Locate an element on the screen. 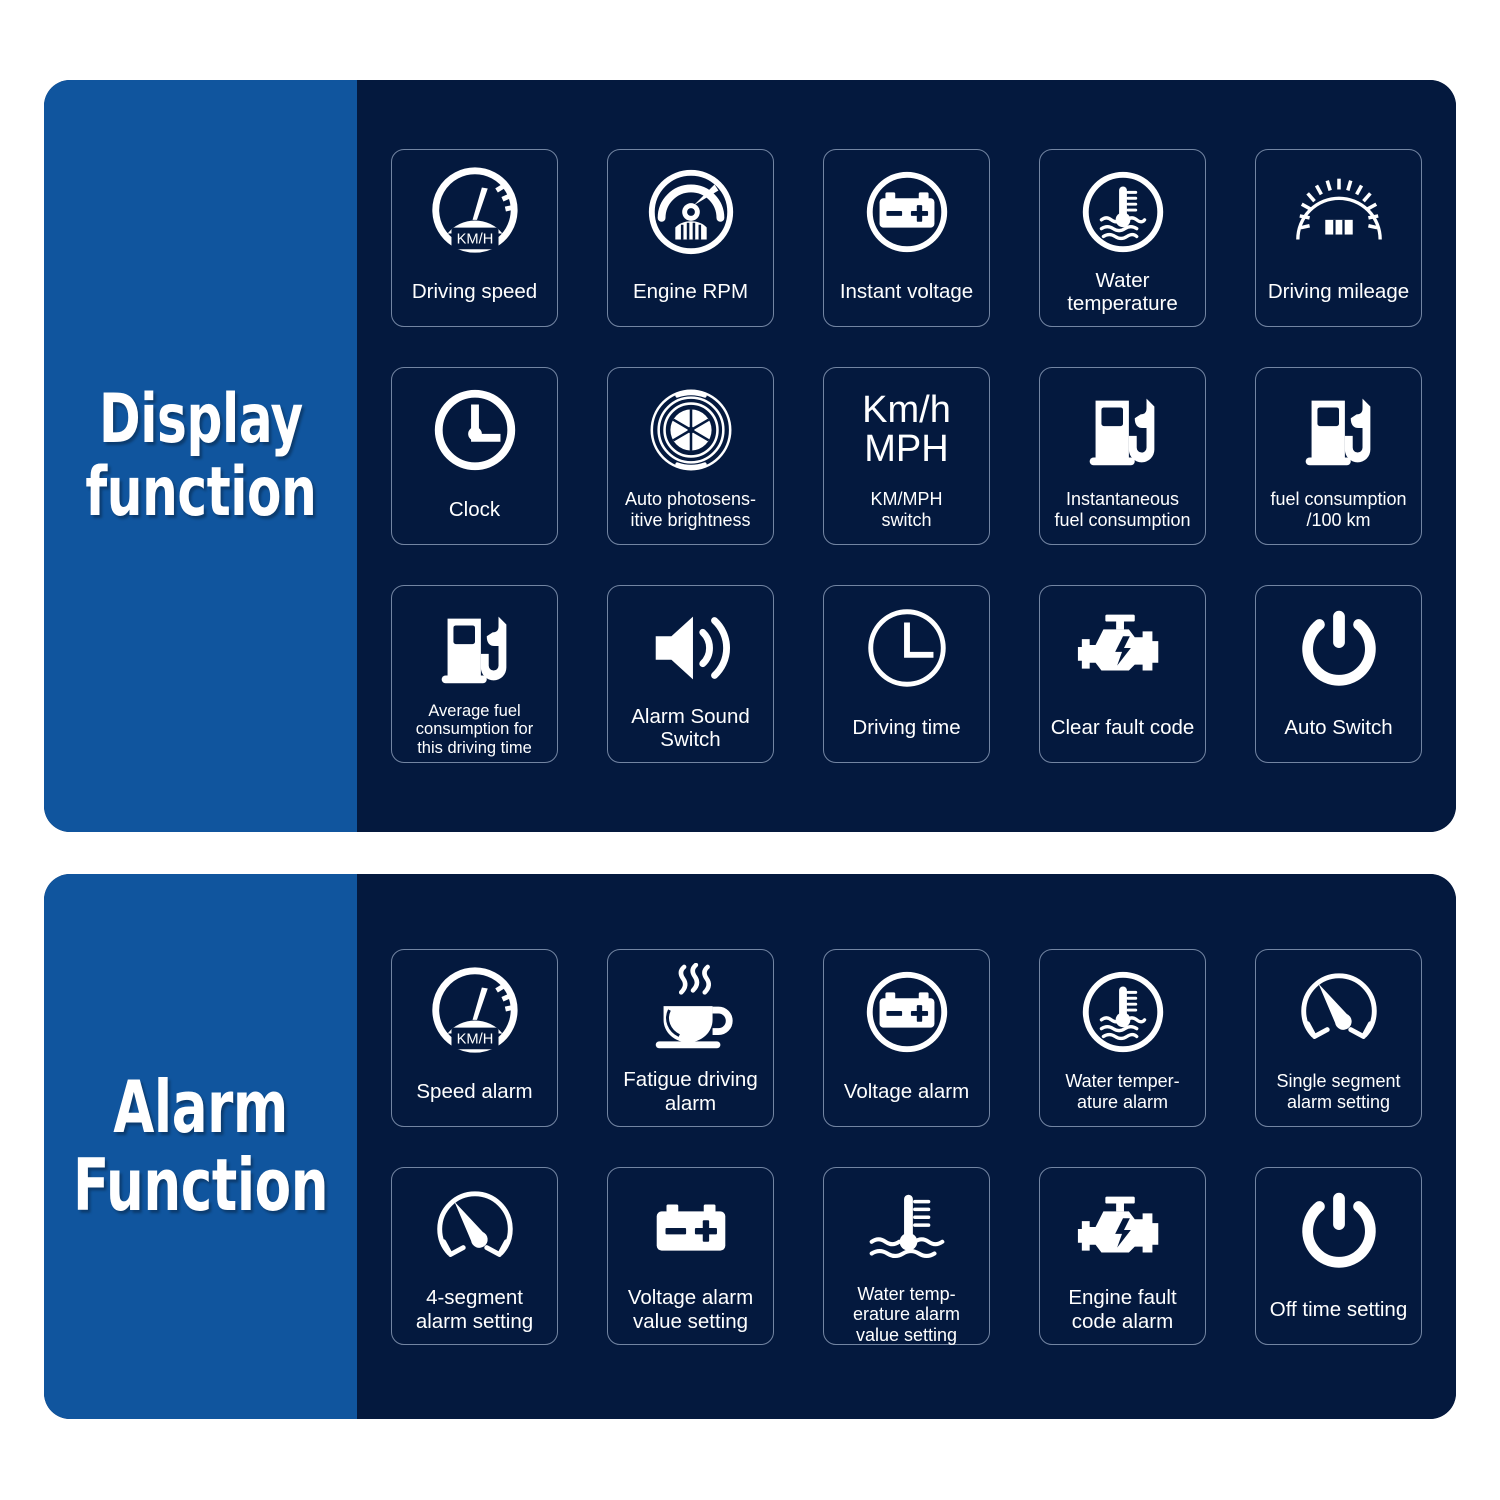 The image size is (1500, 1500). kmh-mph-text-icon: Km/h MPH is located at coordinates (906, 430).